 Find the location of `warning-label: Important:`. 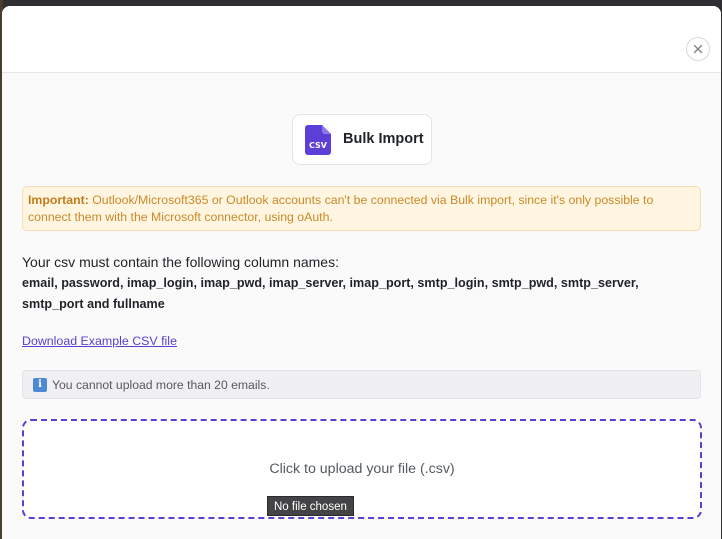

warning-label: Important: is located at coordinates (58, 200).